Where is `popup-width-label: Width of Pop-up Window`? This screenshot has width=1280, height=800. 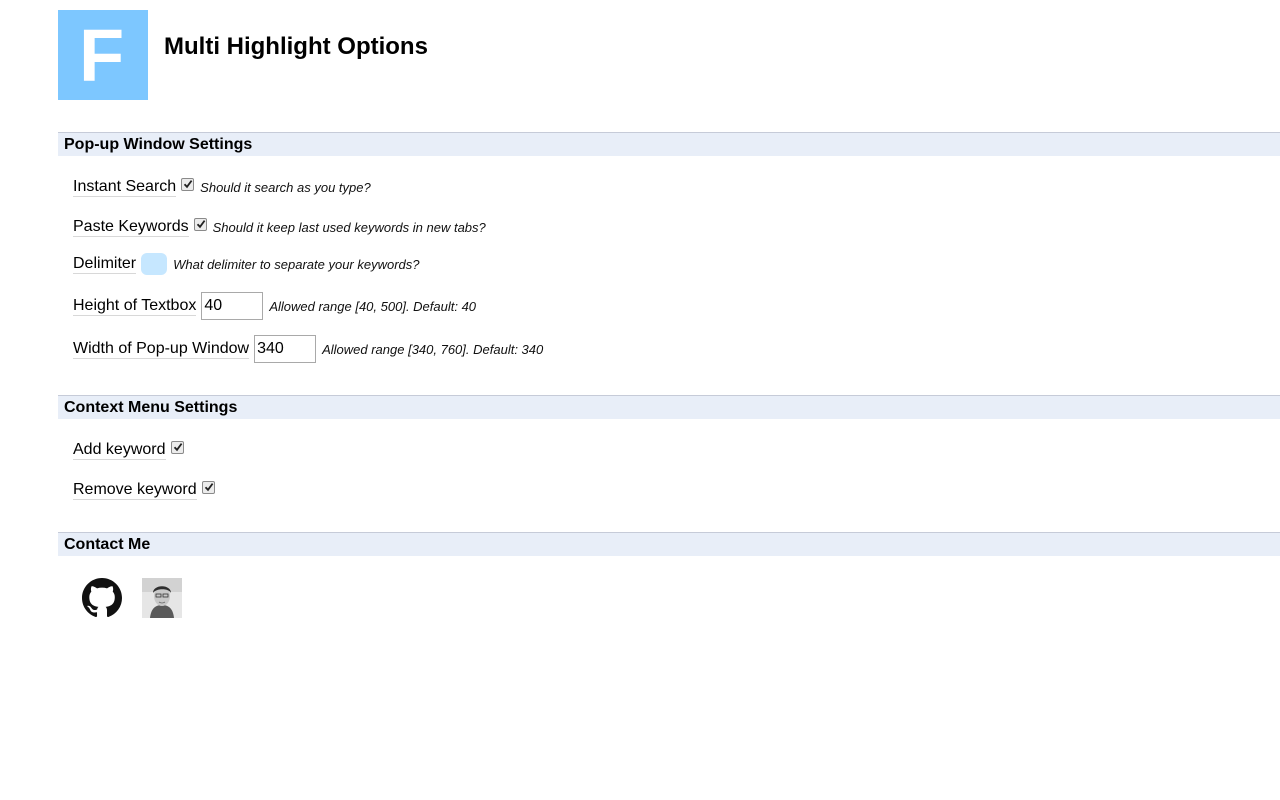
popup-width-label: Width of Pop-up Window is located at coordinates (161, 349).